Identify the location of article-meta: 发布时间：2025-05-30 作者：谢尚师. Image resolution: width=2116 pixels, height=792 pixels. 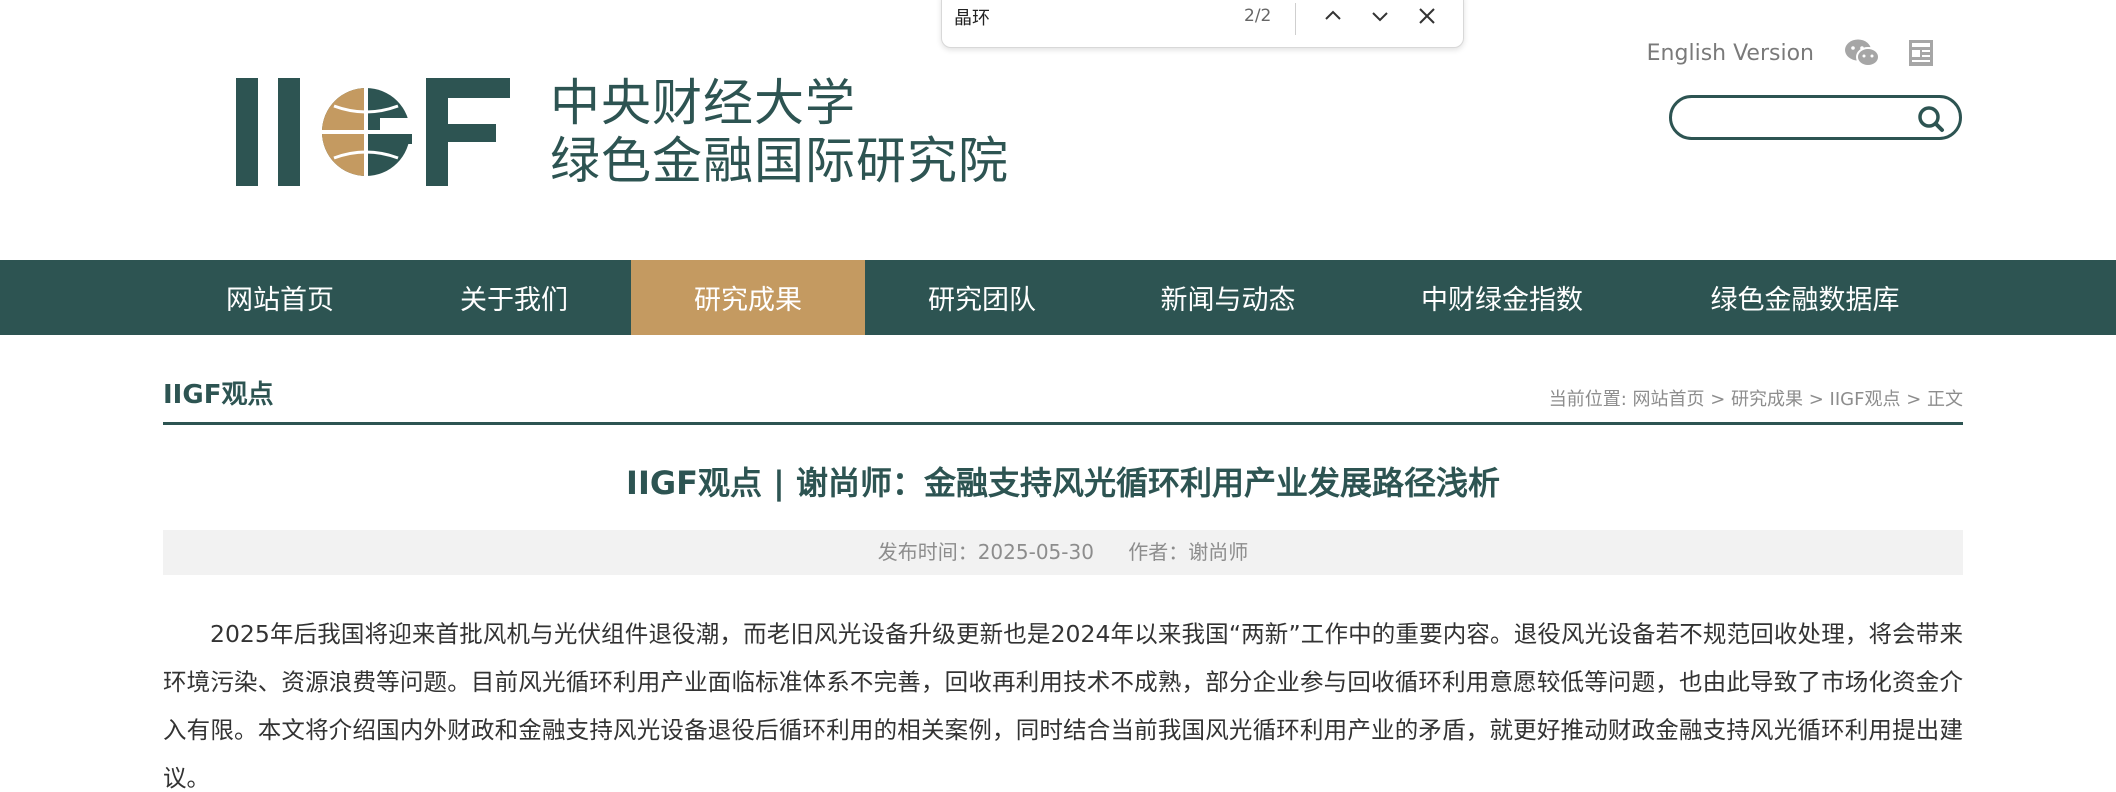
(1063, 552).